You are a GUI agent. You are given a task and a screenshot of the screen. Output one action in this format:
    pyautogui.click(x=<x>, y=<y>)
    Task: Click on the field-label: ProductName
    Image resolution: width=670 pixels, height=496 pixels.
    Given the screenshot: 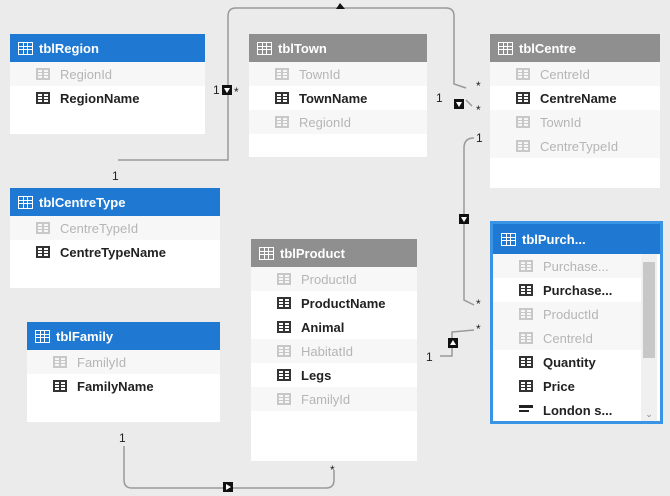 What is the action you would take?
    pyautogui.click(x=343, y=303)
    